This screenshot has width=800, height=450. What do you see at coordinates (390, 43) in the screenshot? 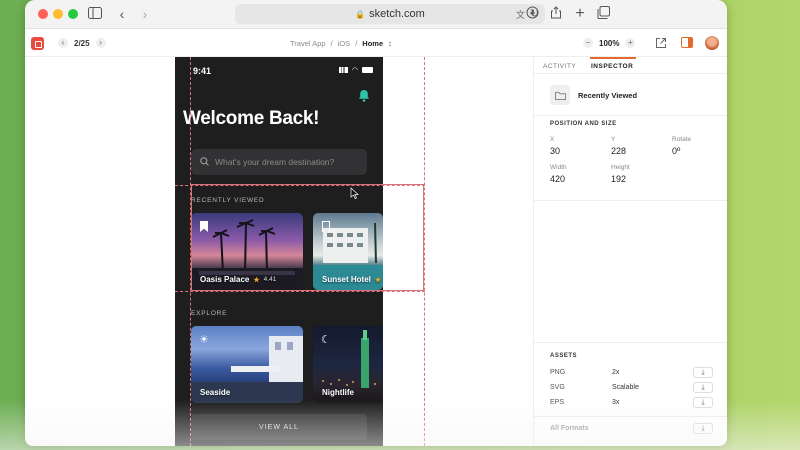
I see `chevron-updown-icon: ↕` at bounding box center [390, 43].